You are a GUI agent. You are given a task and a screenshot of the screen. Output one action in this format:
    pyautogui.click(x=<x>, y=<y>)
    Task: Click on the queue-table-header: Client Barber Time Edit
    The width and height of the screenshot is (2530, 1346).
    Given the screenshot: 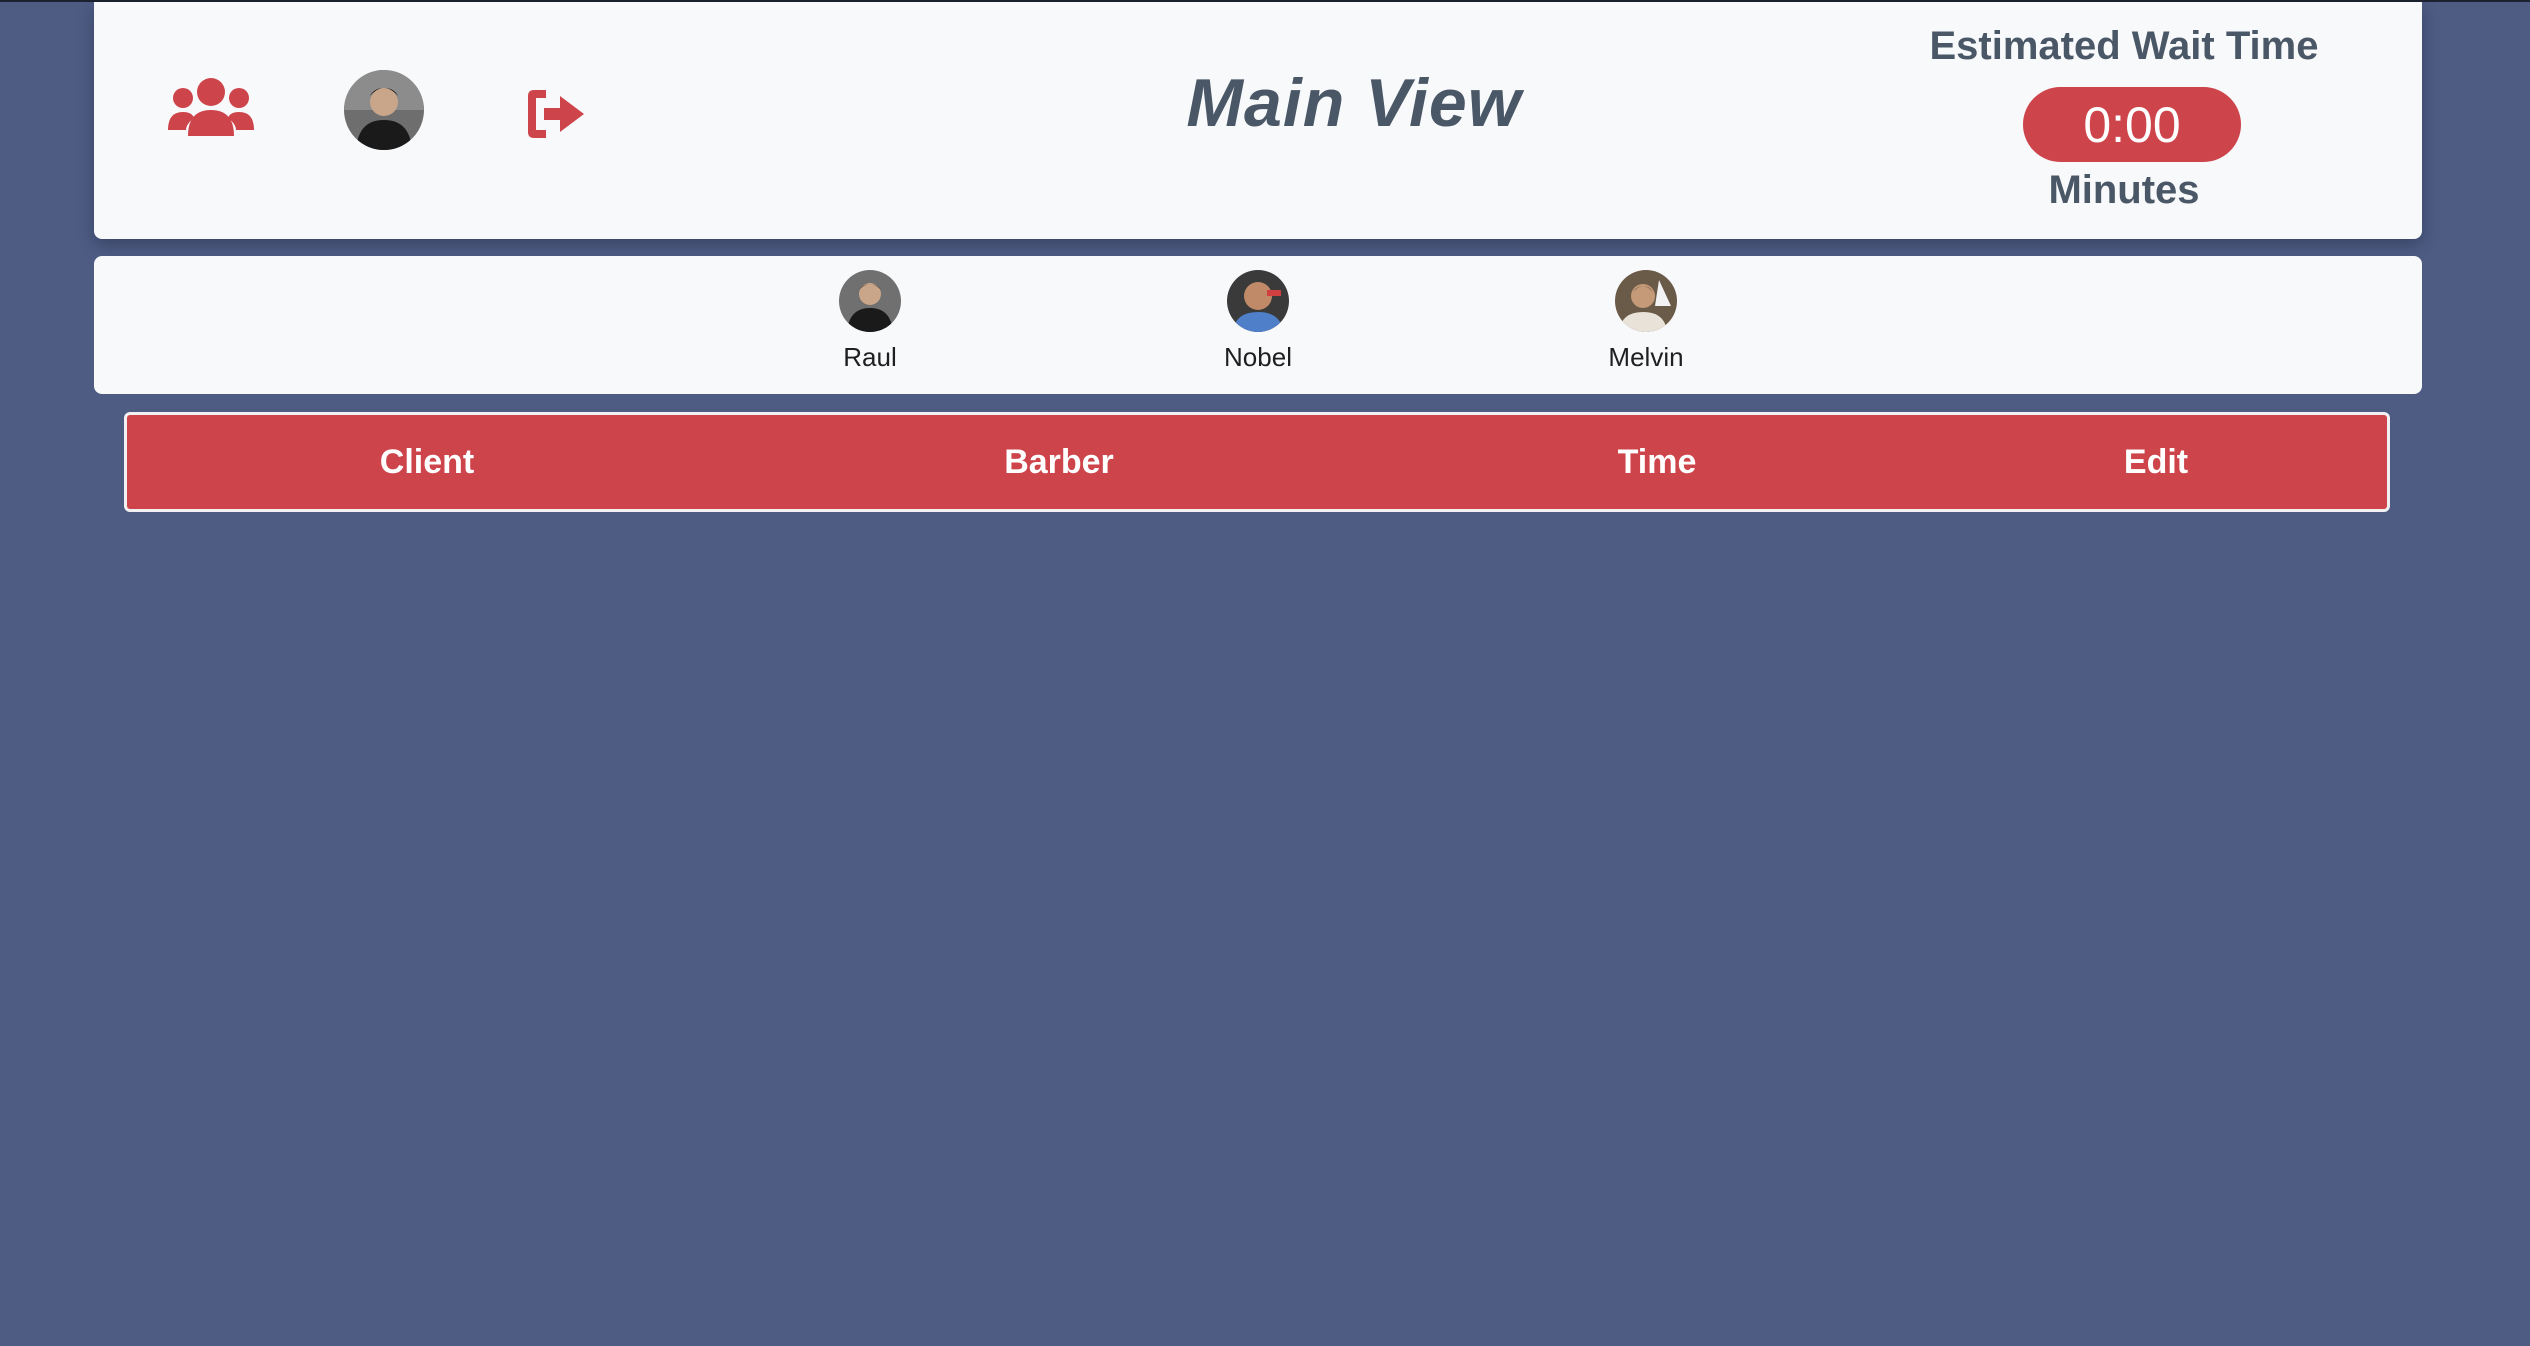 What is the action you would take?
    pyautogui.click(x=1257, y=462)
    